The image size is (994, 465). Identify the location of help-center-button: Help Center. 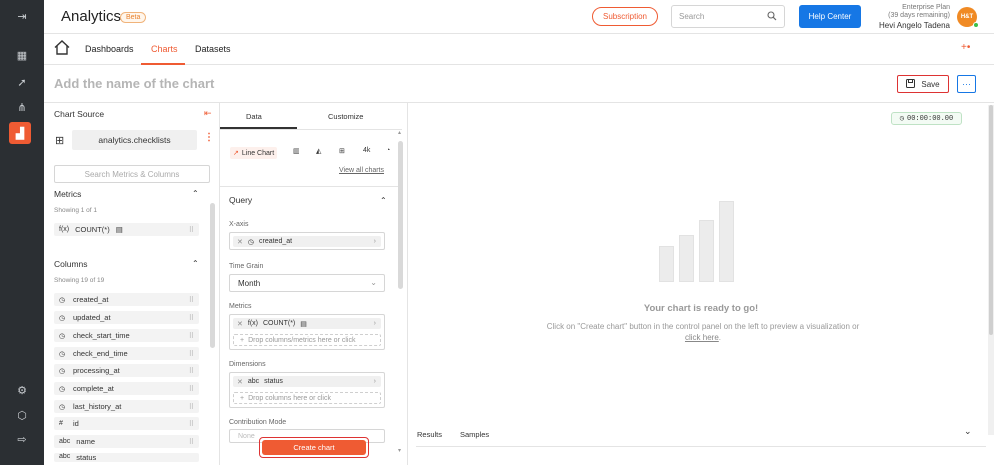
(830, 16).